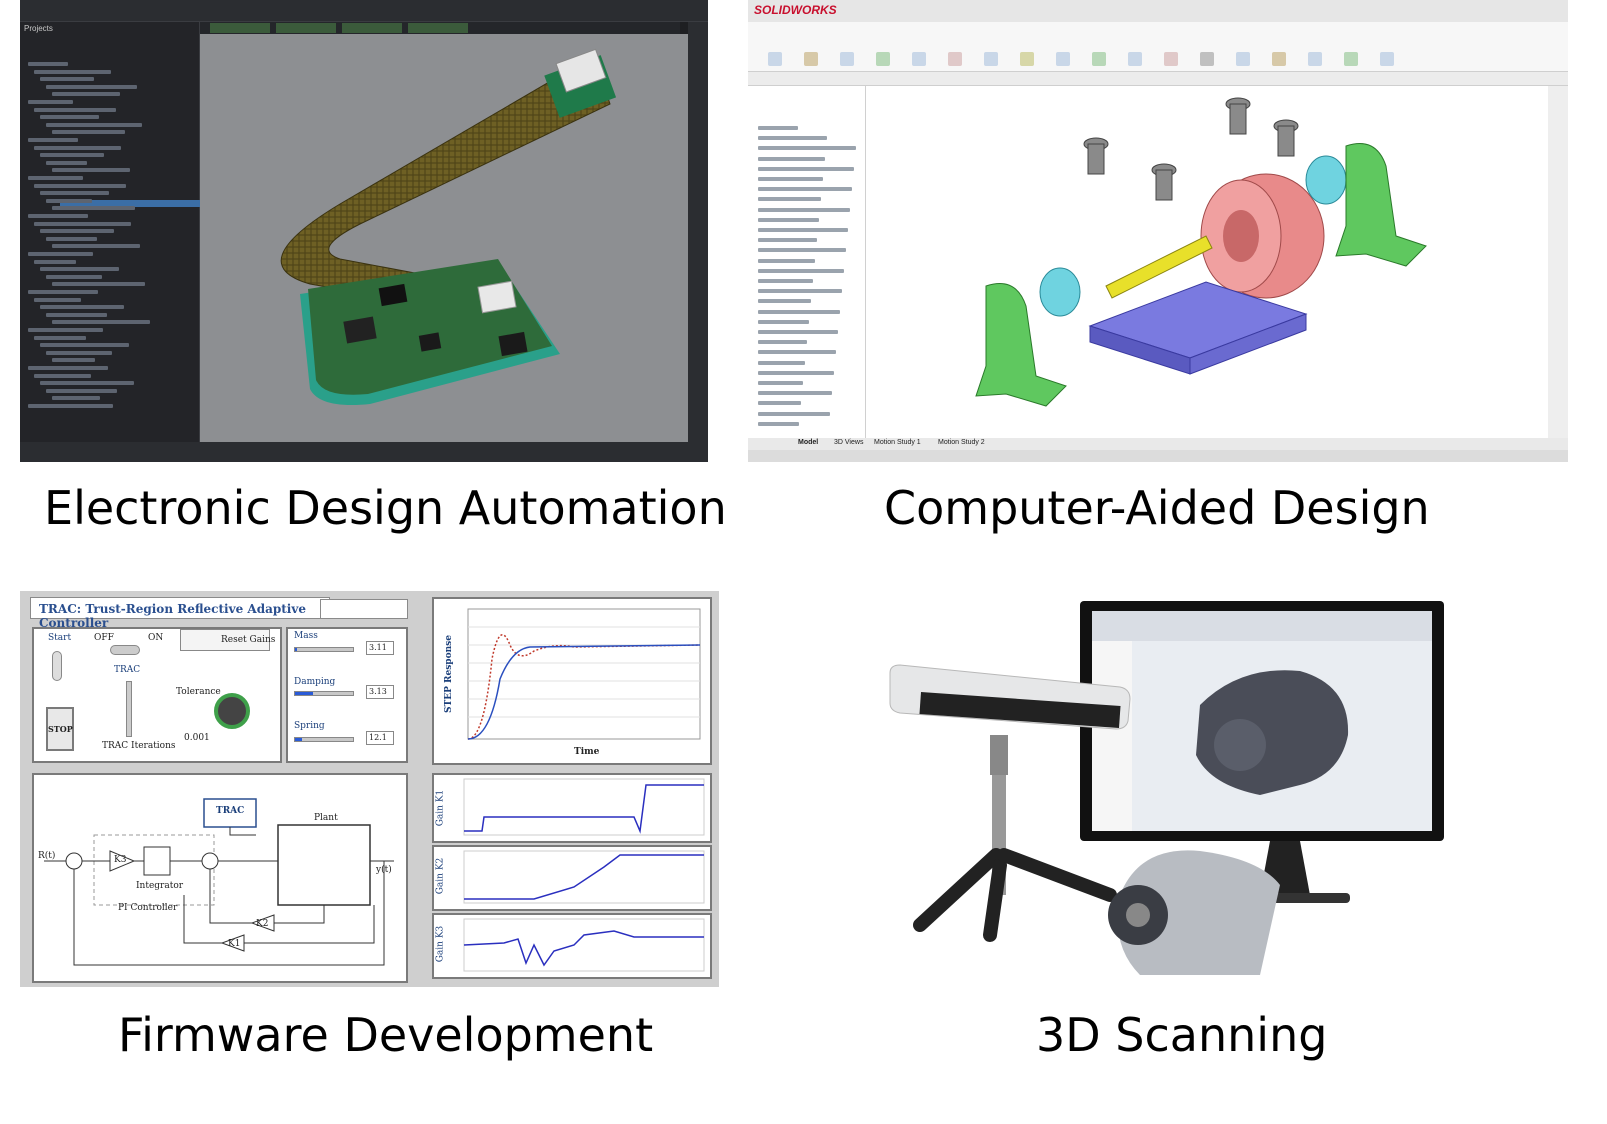 This screenshot has height=1124, width=1607. What do you see at coordinates (380, 692) in the screenshot?
I see `damping-value: 3.13` at bounding box center [380, 692].